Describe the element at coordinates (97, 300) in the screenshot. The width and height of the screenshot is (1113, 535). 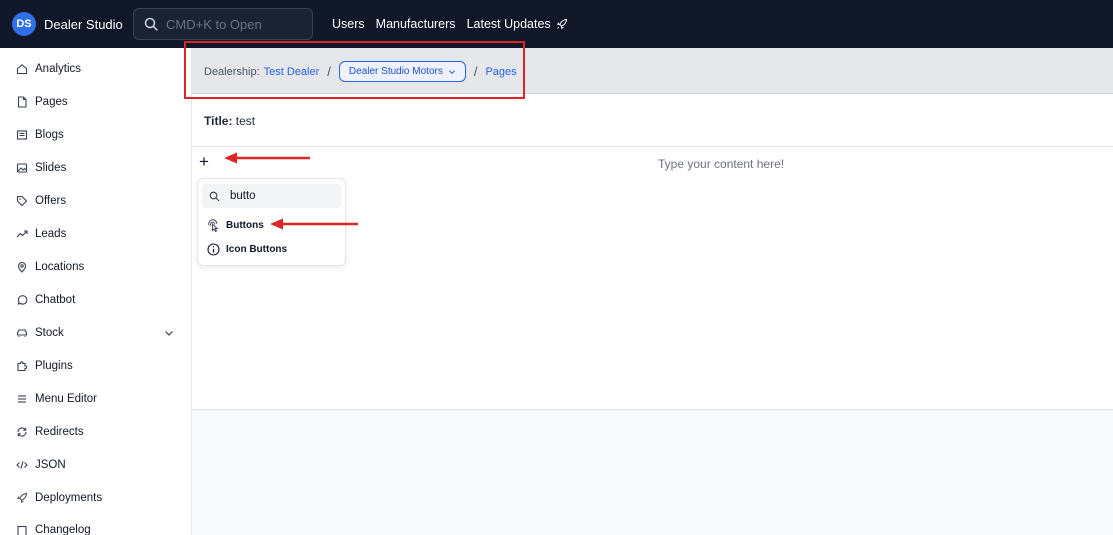
I see `sidebar-item-chatbot: Chatbot` at that location.